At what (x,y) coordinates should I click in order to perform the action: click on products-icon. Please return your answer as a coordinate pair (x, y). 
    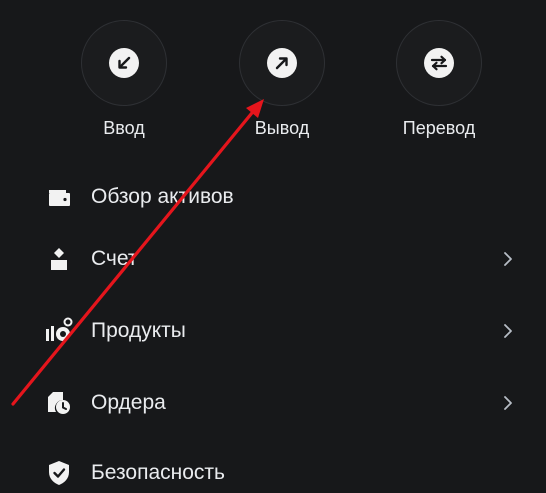
    Looking at the image, I should click on (59, 331).